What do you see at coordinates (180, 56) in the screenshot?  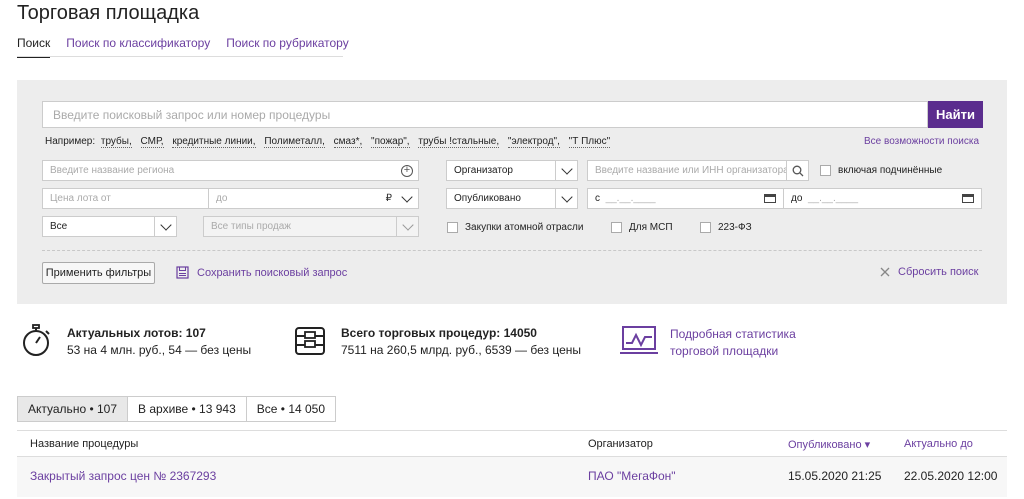 I see `tabs-divider` at bounding box center [180, 56].